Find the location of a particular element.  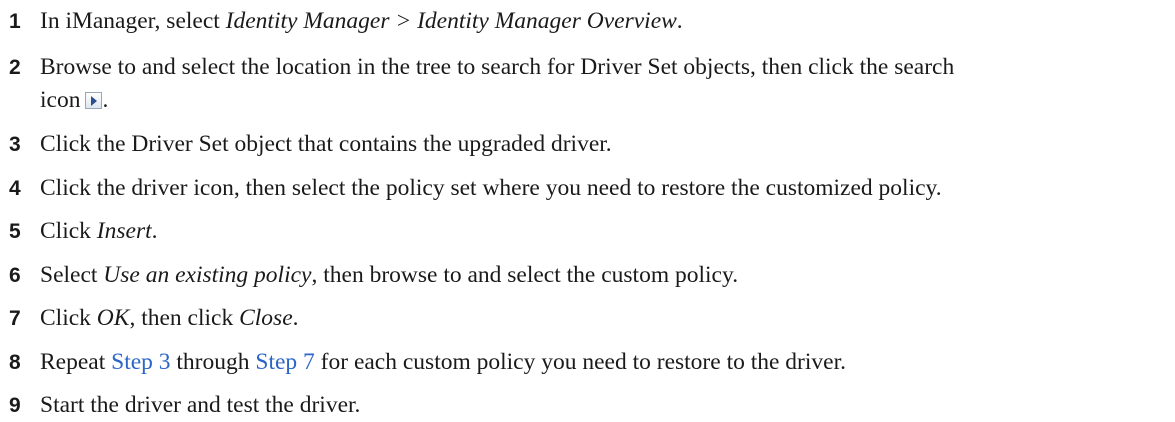

button-name: OK is located at coordinates (113, 318).